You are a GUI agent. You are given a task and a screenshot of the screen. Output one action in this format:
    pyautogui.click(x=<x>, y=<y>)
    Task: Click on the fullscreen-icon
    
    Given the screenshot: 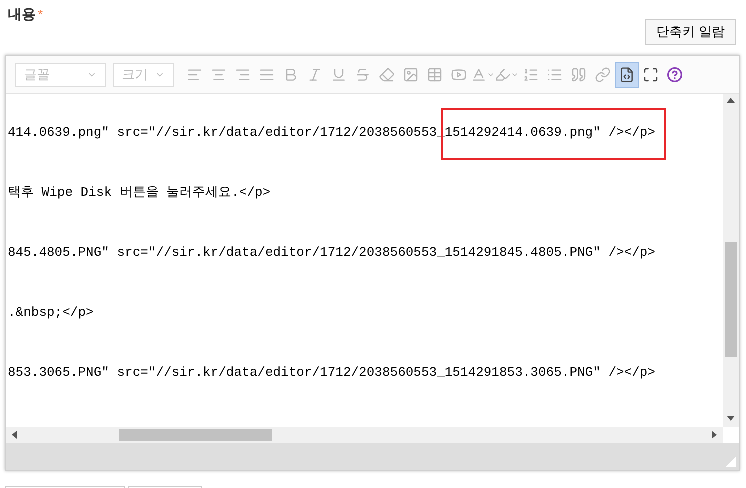 What is the action you would take?
    pyautogui.click(x=651, y=74)
    